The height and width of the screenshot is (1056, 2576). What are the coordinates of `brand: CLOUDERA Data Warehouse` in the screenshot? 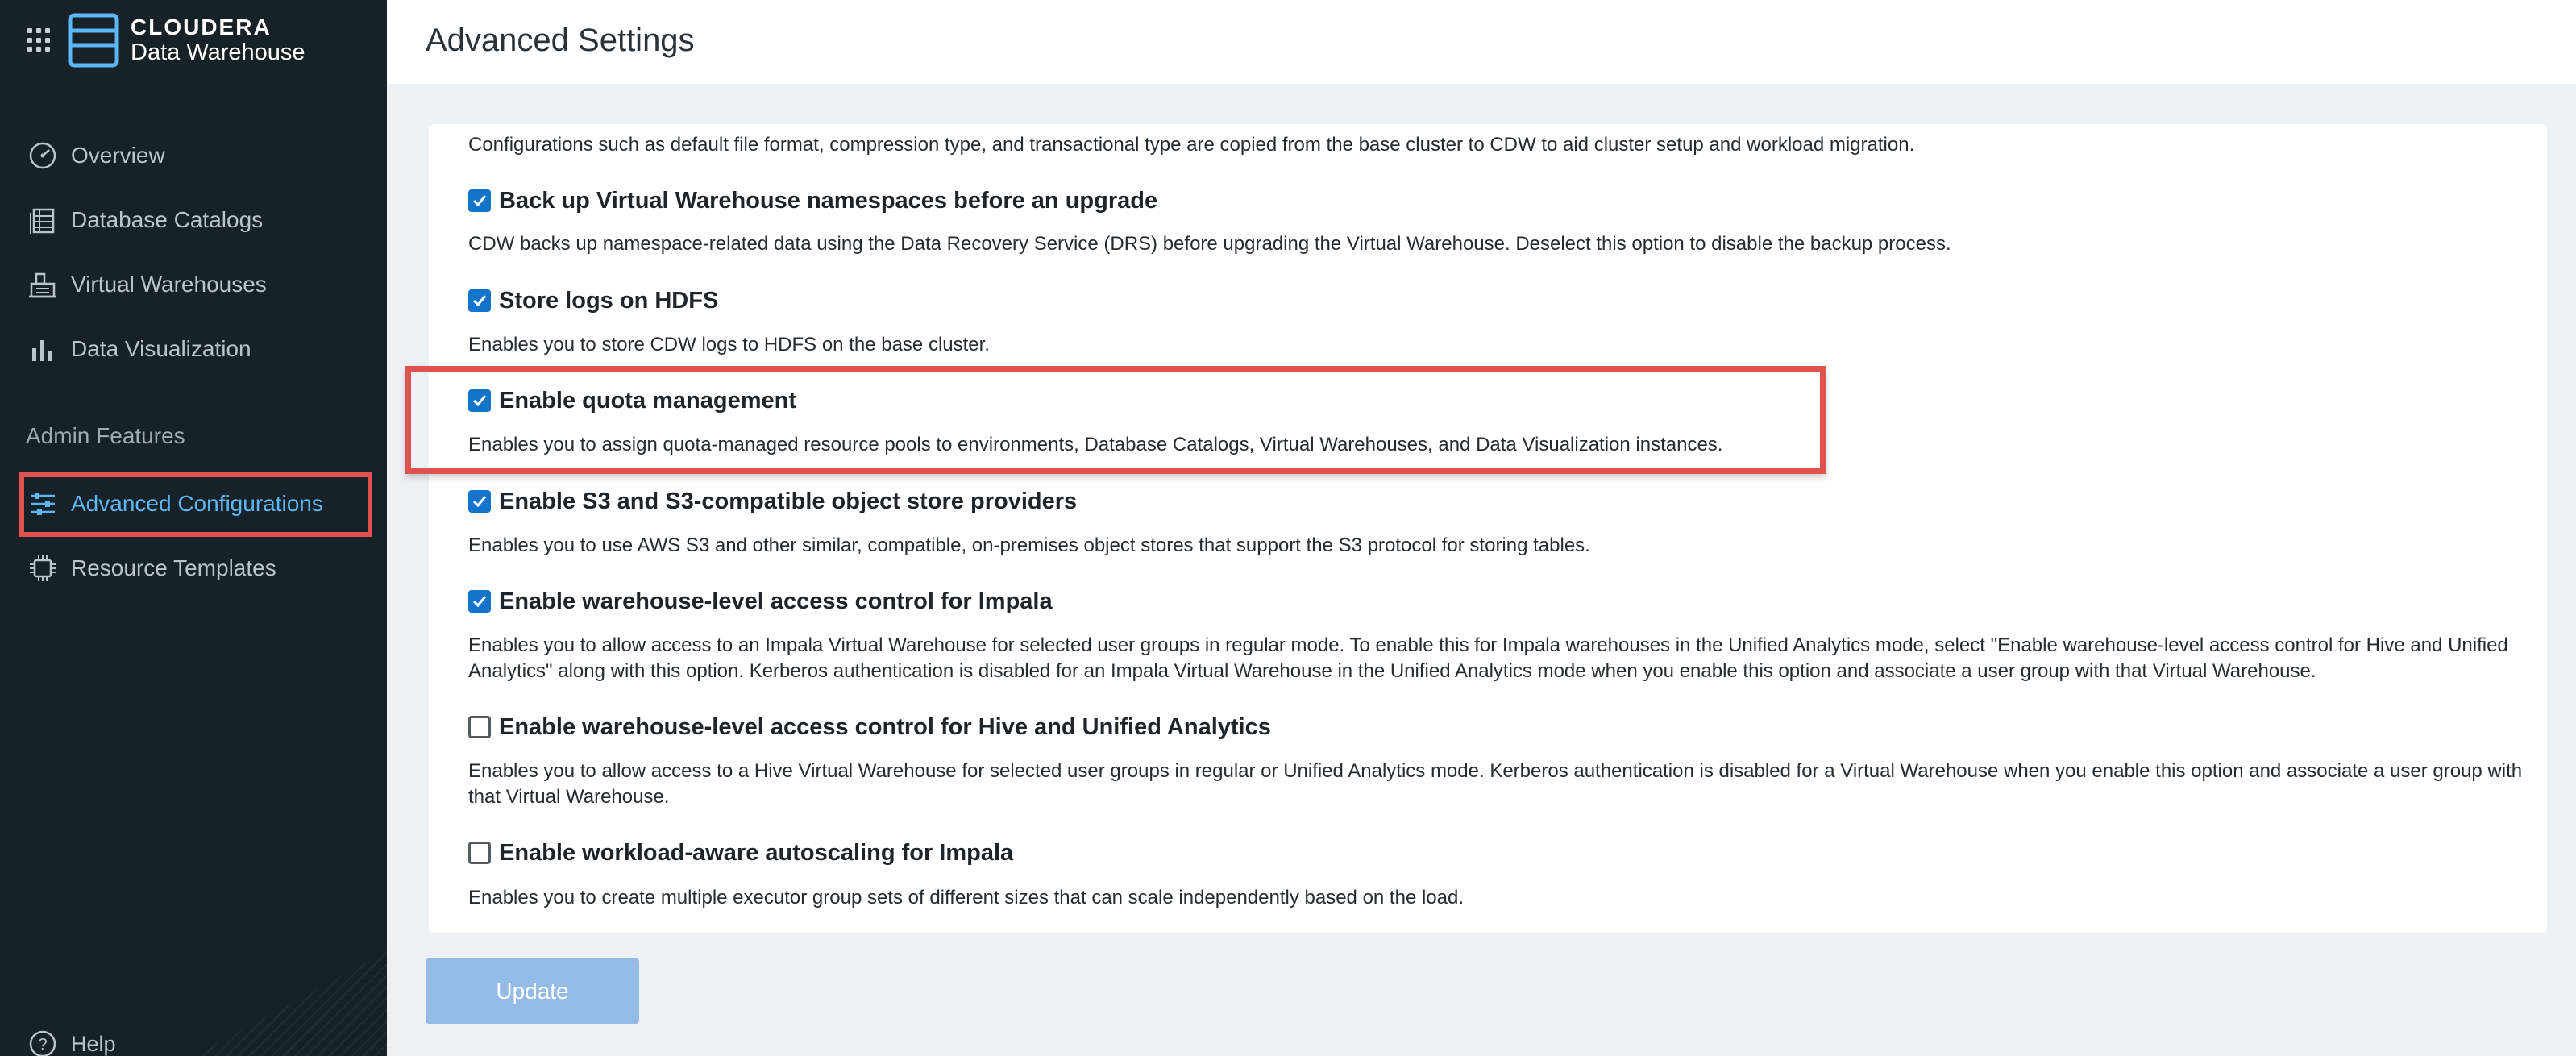 It's located at (166, 40).